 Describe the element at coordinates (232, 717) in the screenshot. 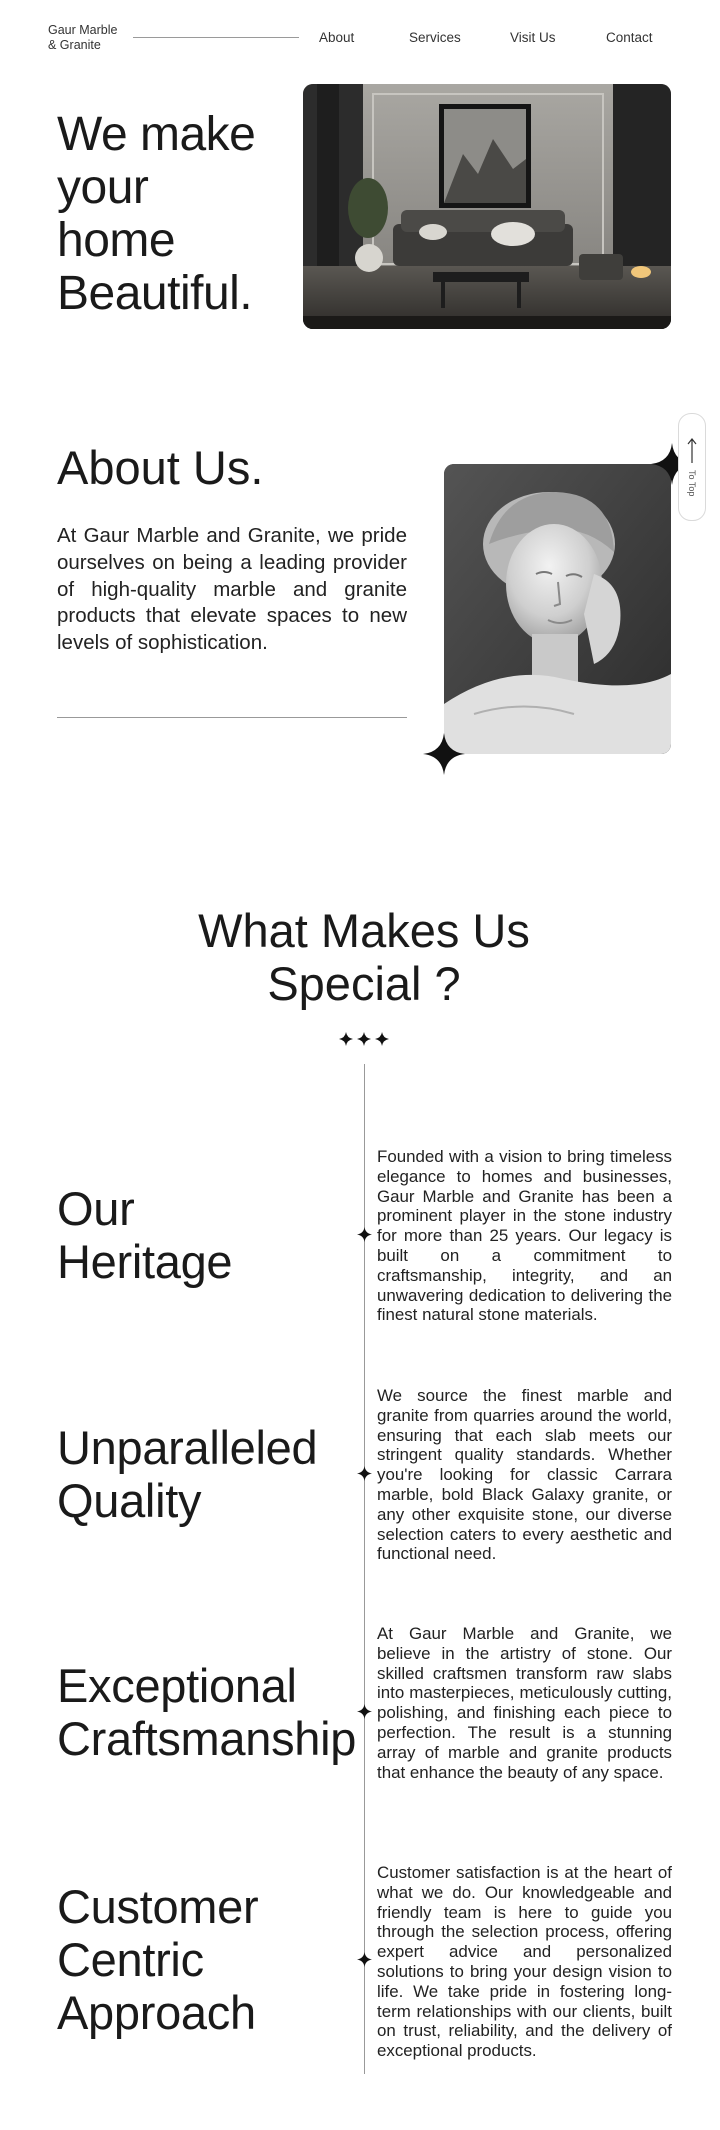

I see `about-divider` at that location.